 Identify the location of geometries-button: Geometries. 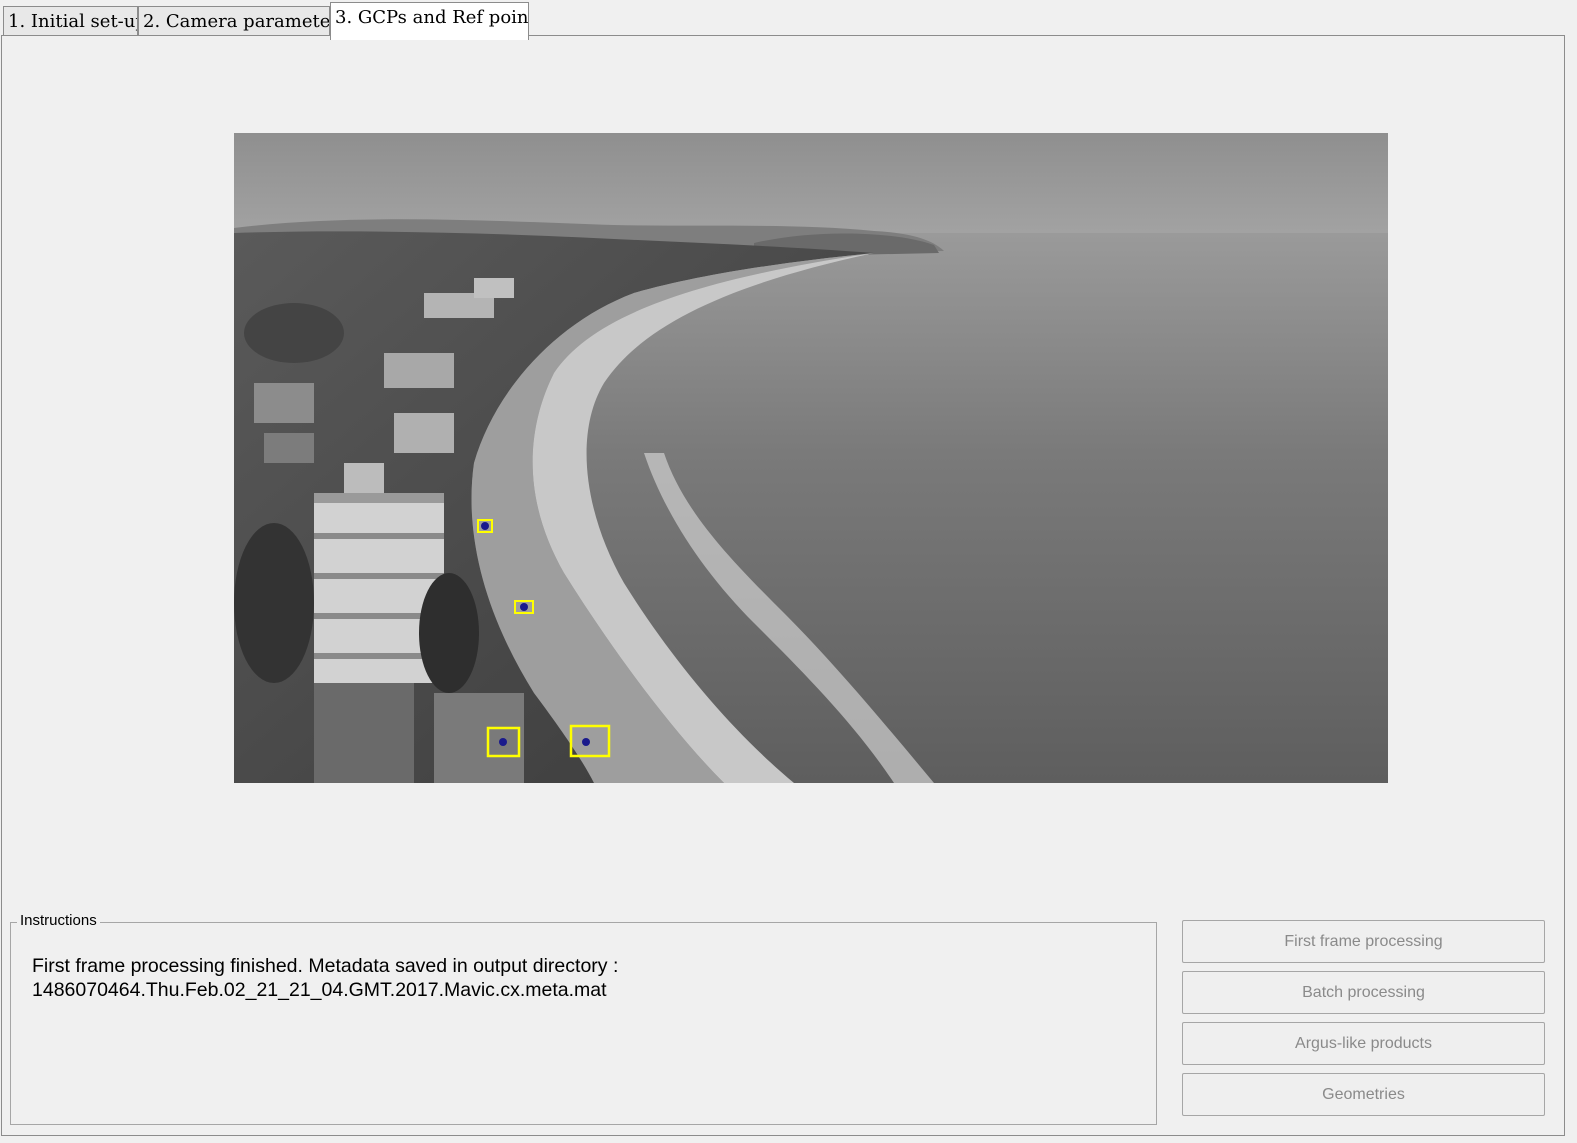
(1363, 1094).